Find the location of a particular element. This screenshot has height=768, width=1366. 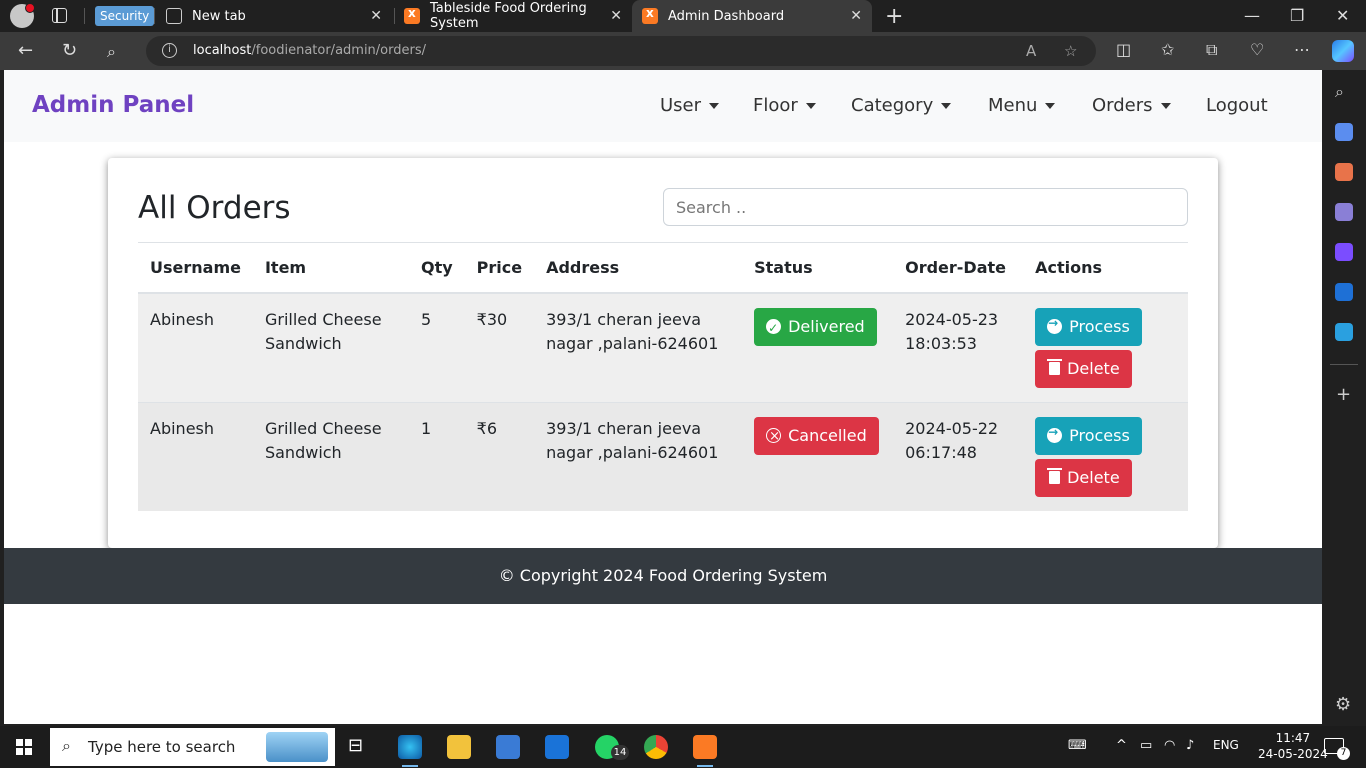

chrome-icon is located at coordinates (656, 747).